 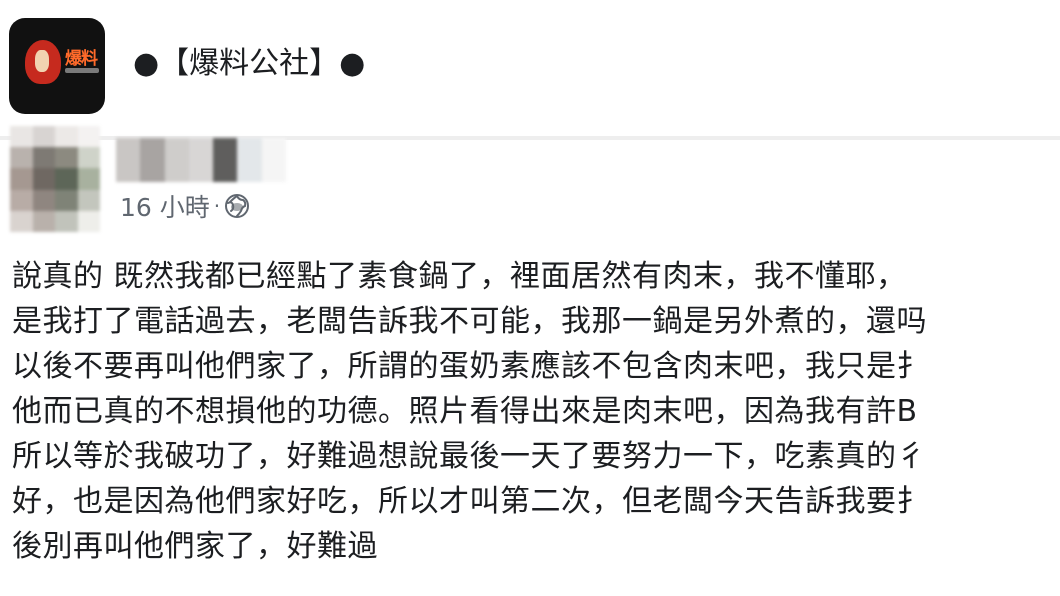 What do you see at coordinates (465, 411) in the screenshot?
I see `post-text-line: 他而已真的不想損他的功德。照片看得出來是肉末吧，因為我有許B` at bounding box center [465, 411].